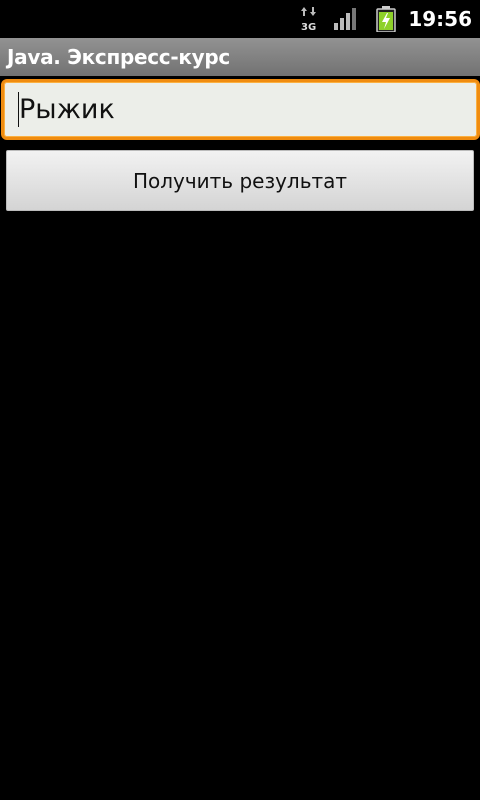 The width and height of the screenshot is (480, 800). What do you see at coordinates (308, 27) in the screenshot?
I see `network-label: 3G` at bounding box center [308, 27].